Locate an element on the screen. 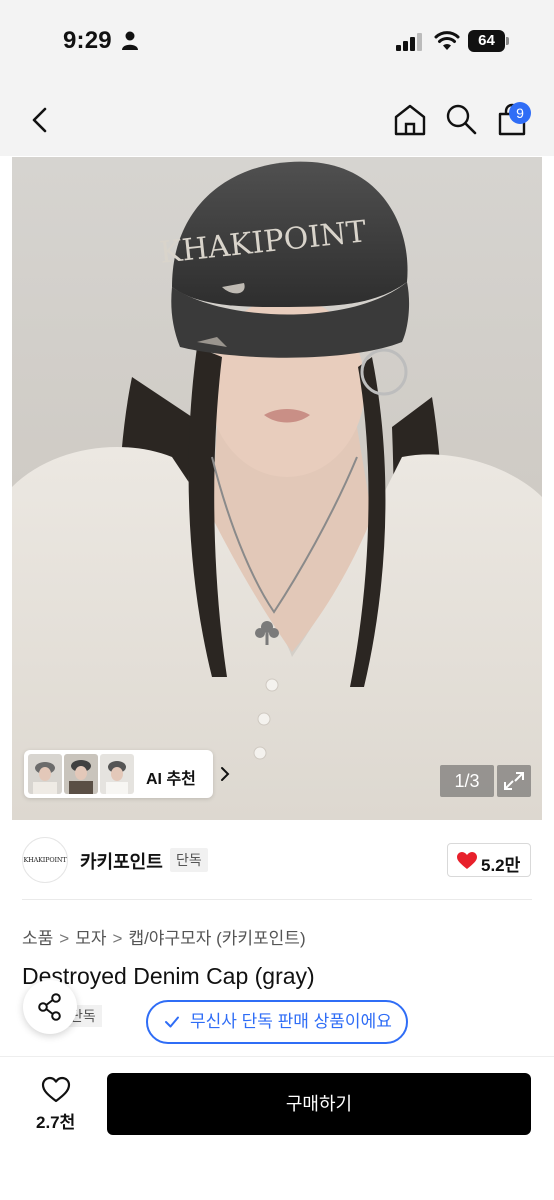 Image resolution: width=554 pixels, height=1200 pixels. back-icon is located at coordinates (40, 120).